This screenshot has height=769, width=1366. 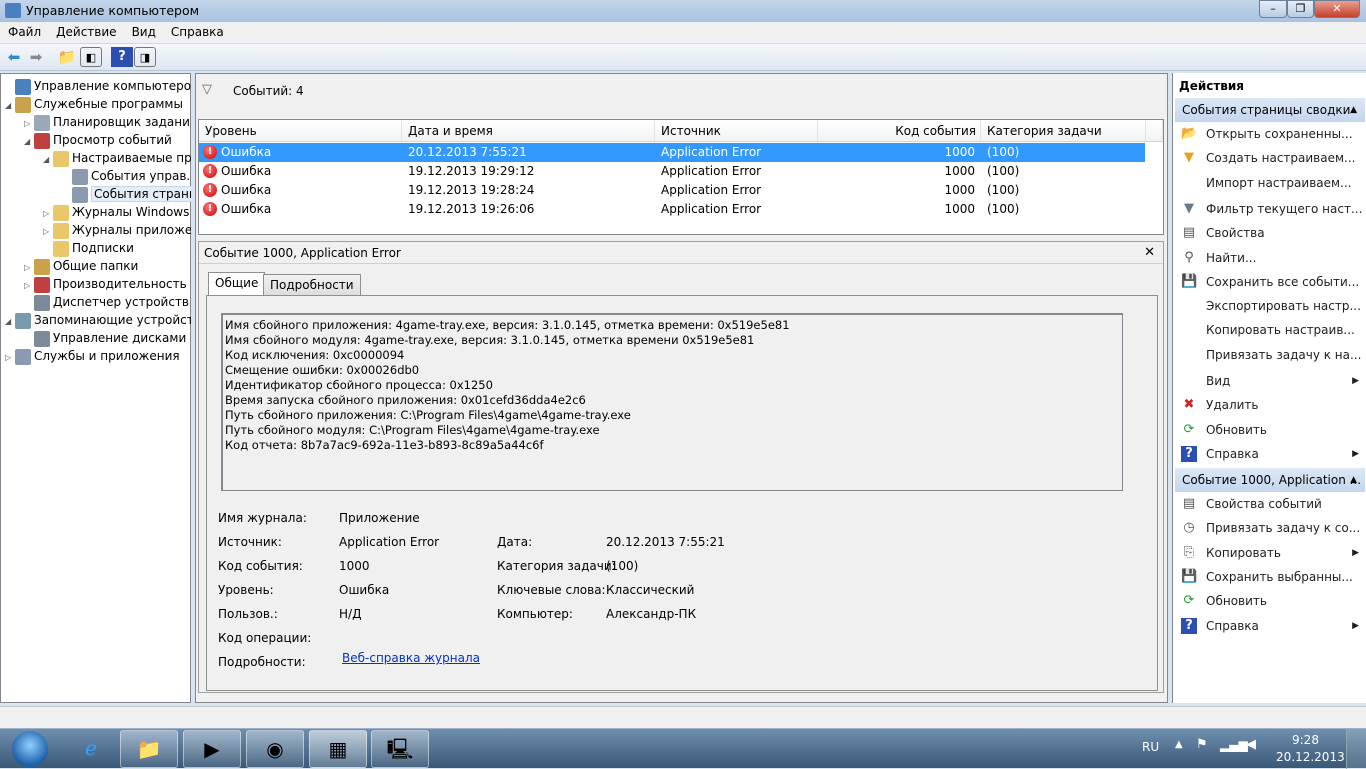 What do you see at coordinates (107, 122) in the screenshot?
I see `tree-item: ▷ Планировщик заданий` at bounding box center [107, 122].